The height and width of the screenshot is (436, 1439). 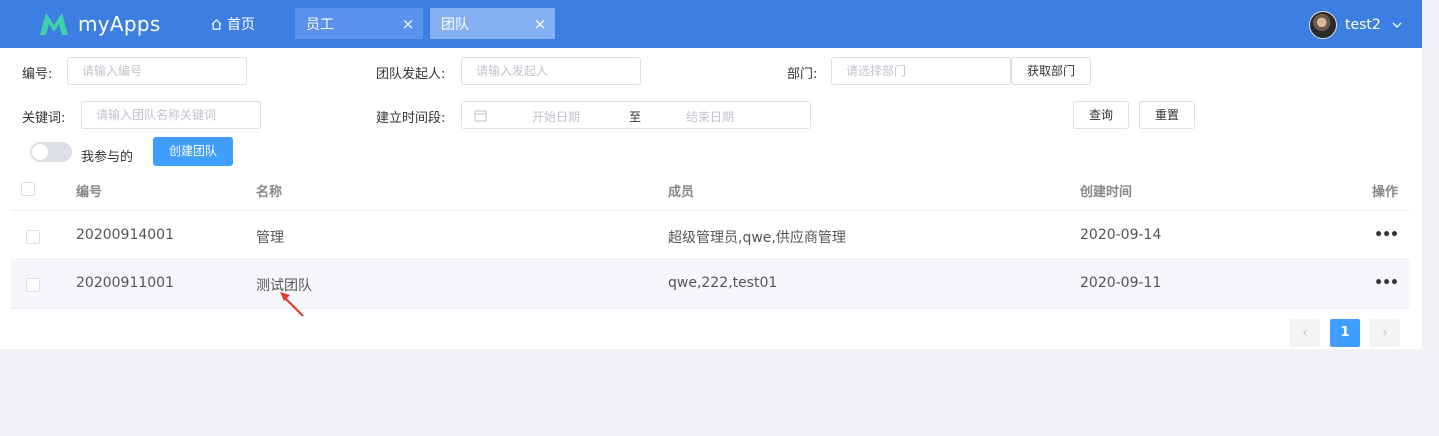 I want to click on logo-icon, so click(x=54, y=24).